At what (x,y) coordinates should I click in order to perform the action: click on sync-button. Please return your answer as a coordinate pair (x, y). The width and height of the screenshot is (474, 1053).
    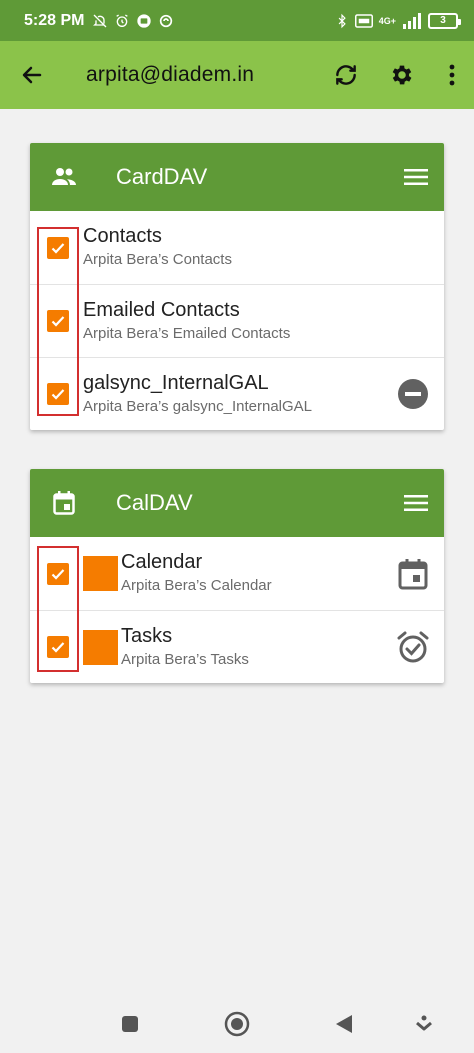
    Looking at the image, I should click on (346, 75).